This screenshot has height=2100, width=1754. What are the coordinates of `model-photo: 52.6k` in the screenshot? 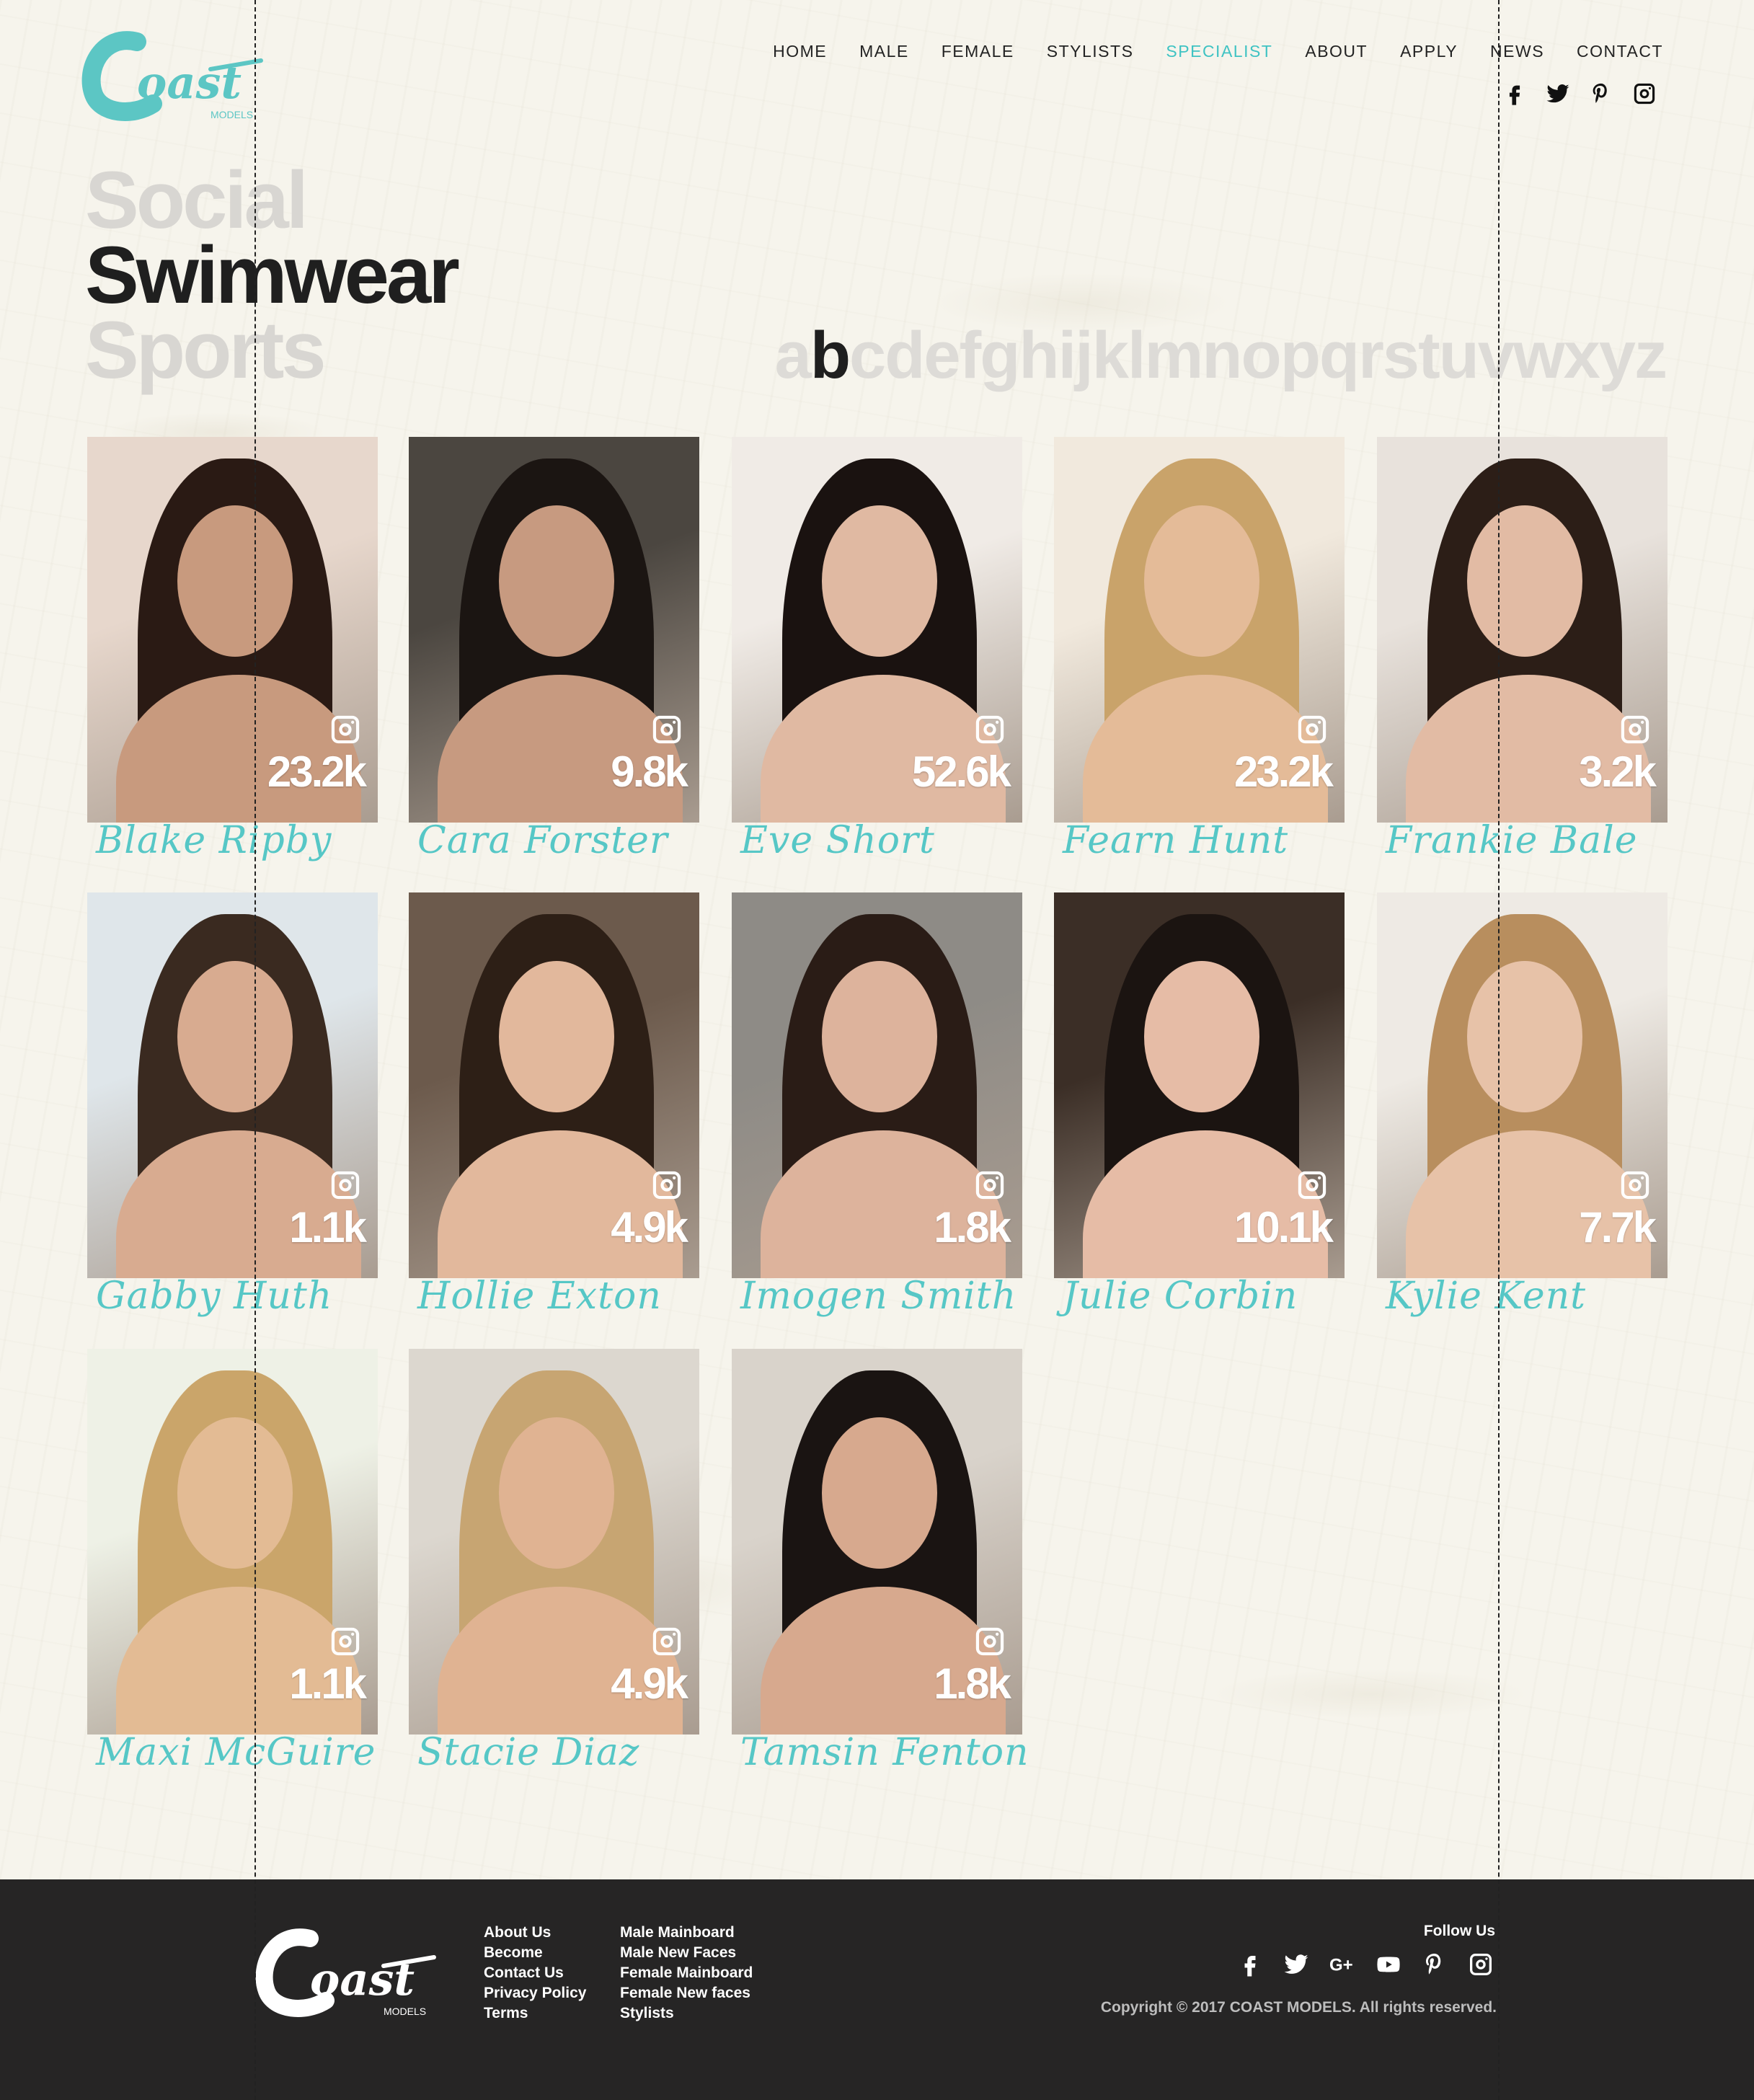 It's located at (877, 630).